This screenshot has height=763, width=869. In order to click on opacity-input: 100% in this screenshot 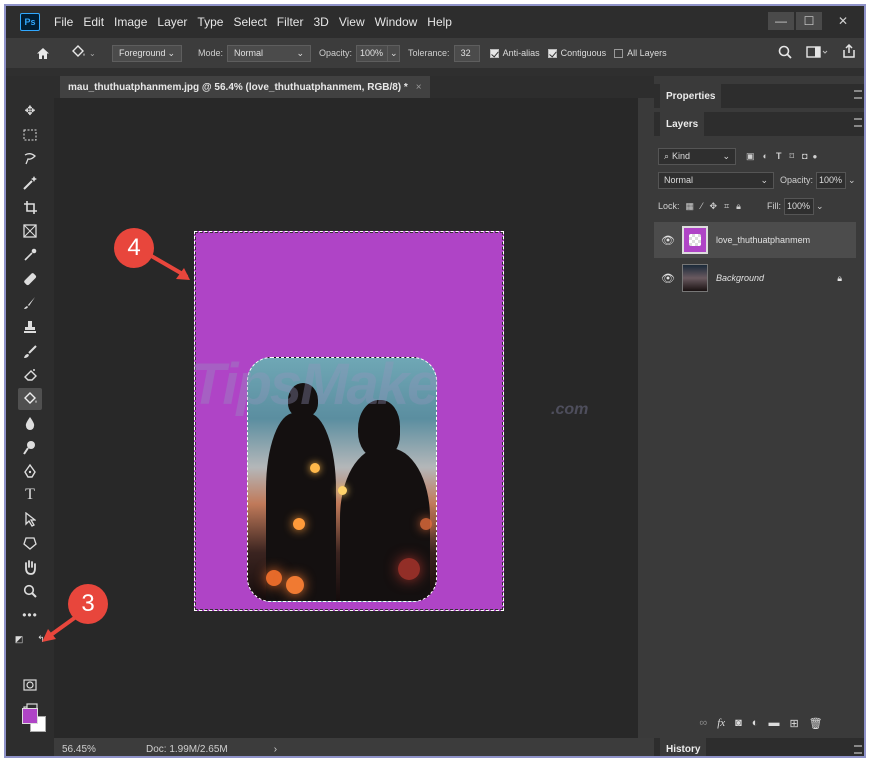, I will do `click(372, 53)`.